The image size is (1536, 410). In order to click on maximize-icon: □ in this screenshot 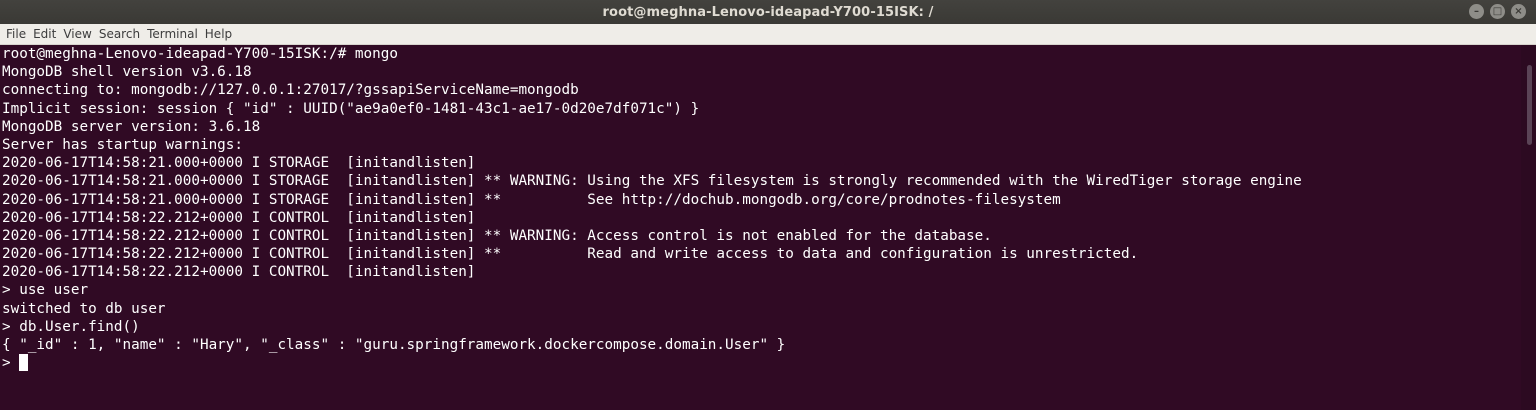, I will do `click(1497, 11)`.